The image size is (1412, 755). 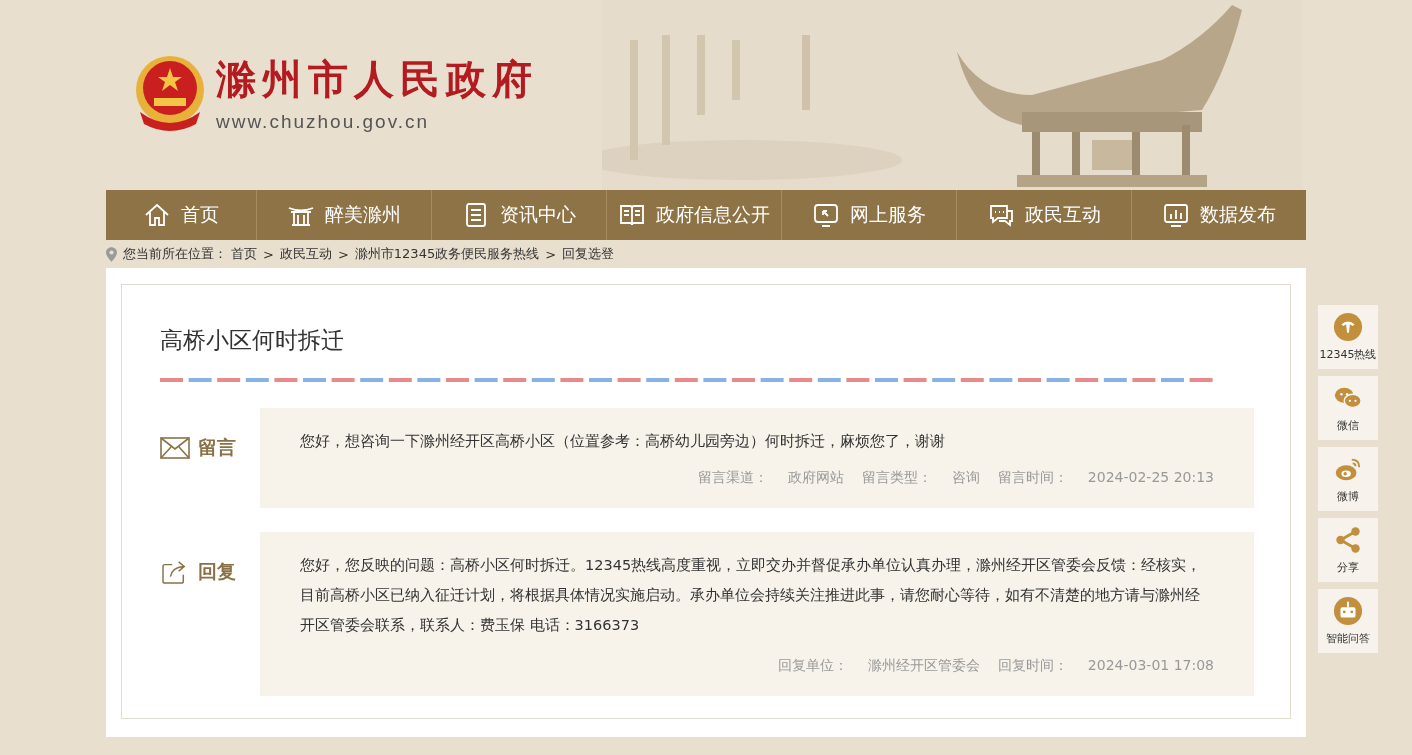 I want to click on entry-text: 您好，想咨询一下滁州经开区高桥小区（位置参考：高桥幼儿园旁边）何时拆迁，麻烦您了，谢谢, so click(x=623, y=441).